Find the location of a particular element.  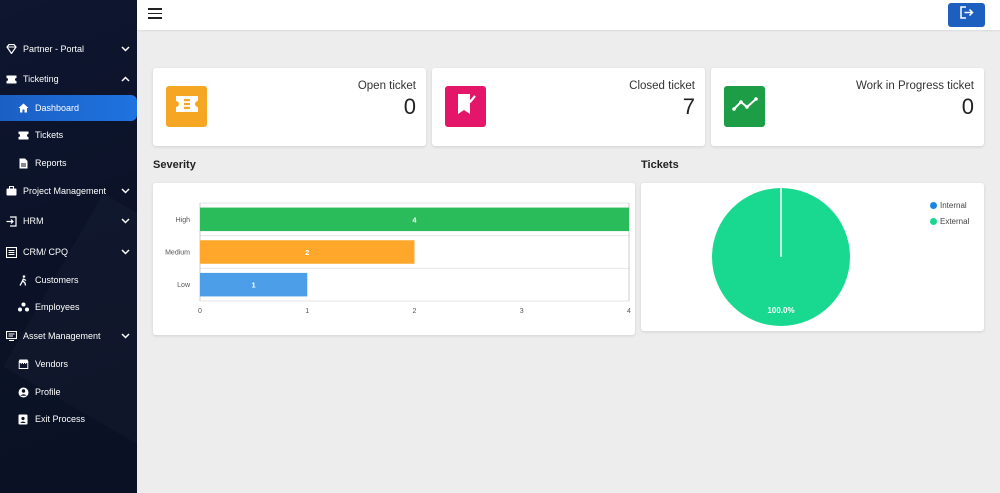

sidebar-item-label: CRM/ CPQ is located at coordinates (45, 252).